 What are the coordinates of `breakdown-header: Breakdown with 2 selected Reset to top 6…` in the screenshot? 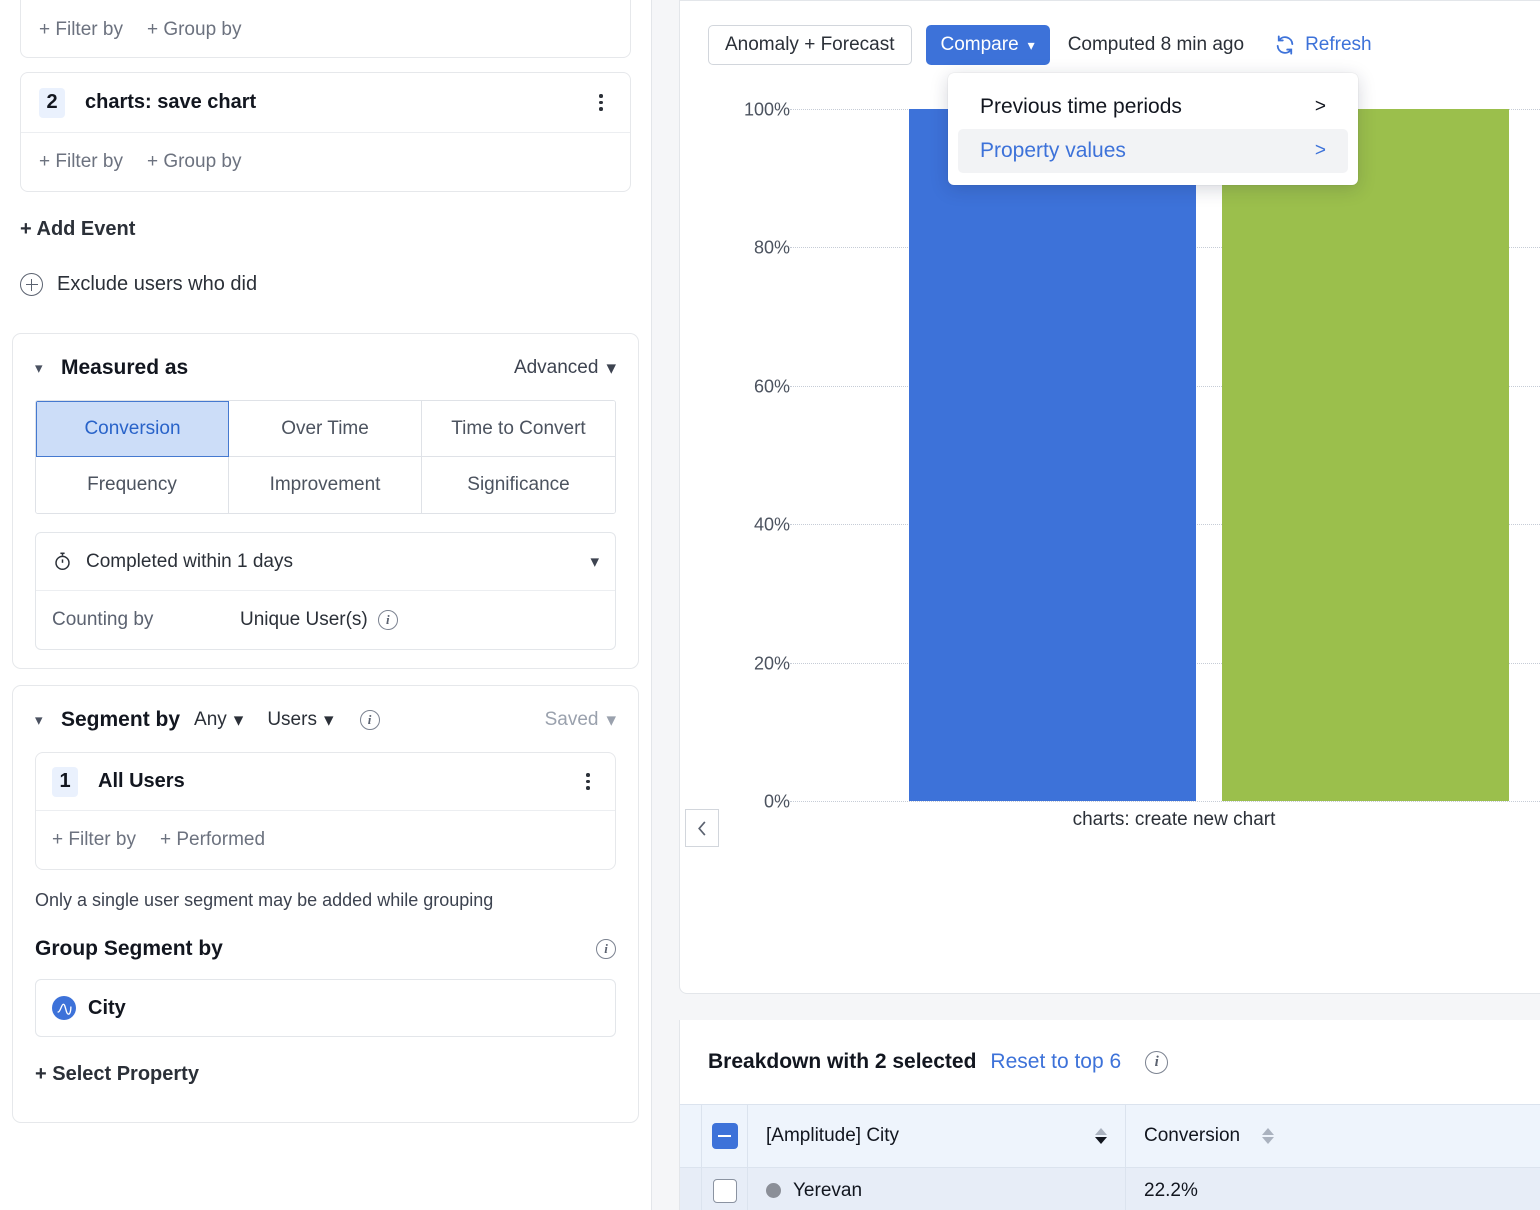 It's located at (1110, 1062).